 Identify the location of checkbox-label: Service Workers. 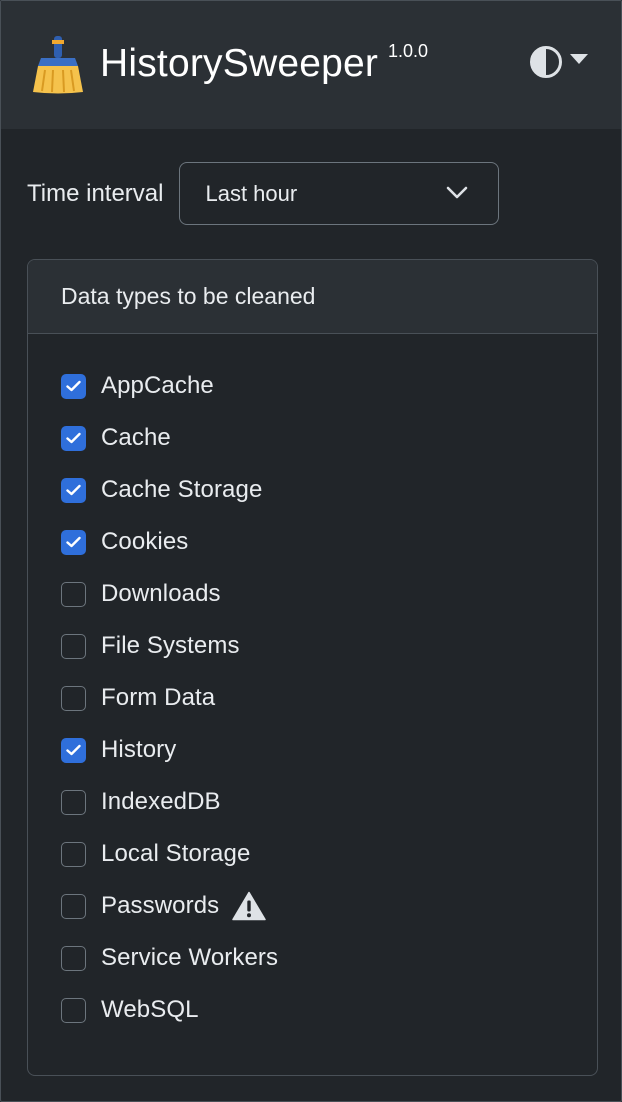
(190, 957).